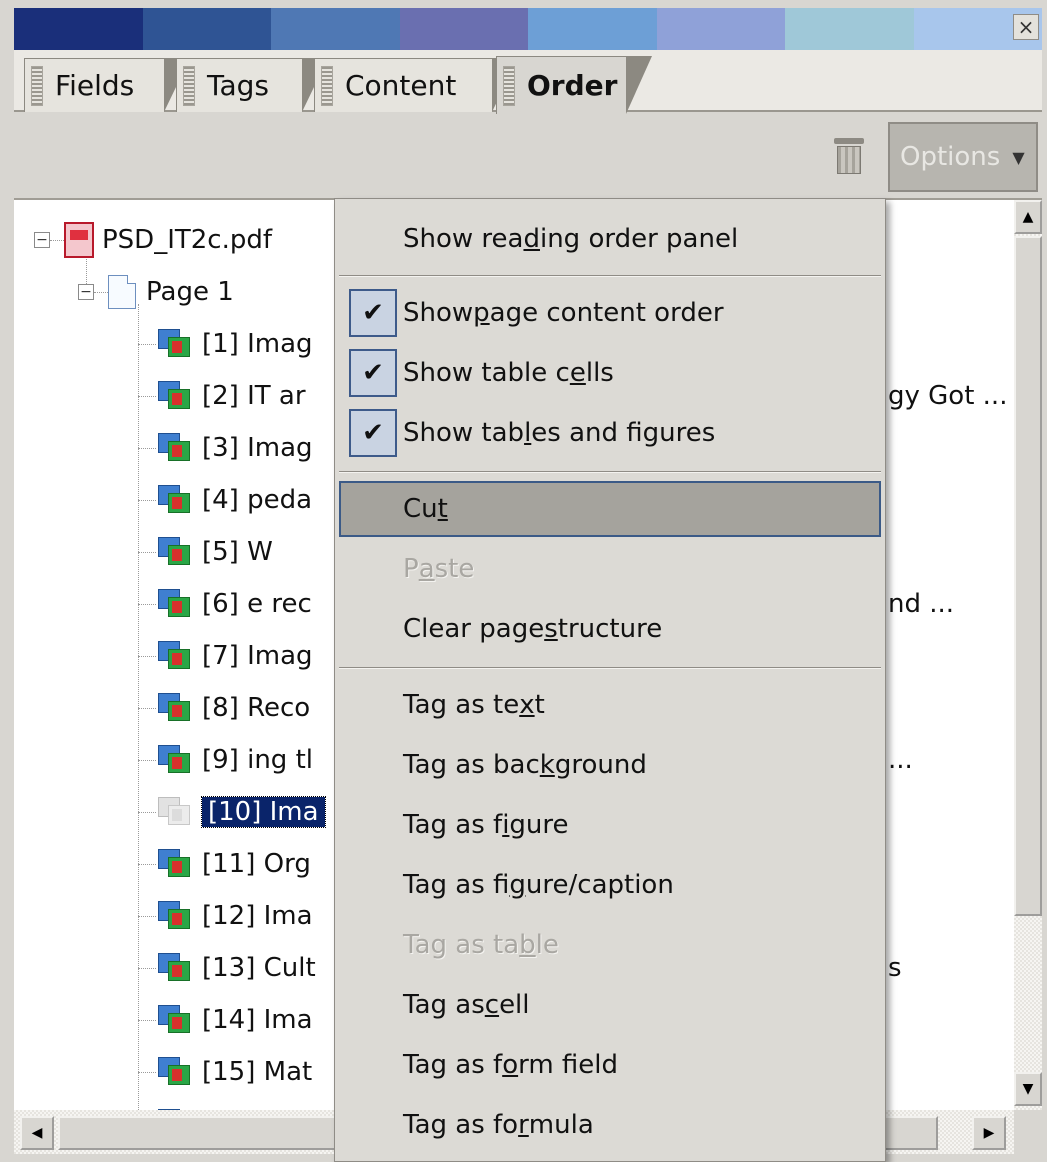 This screenshot has height=1162, width=1047. I want to click on tree-item: [5] W, so click(215, 552).